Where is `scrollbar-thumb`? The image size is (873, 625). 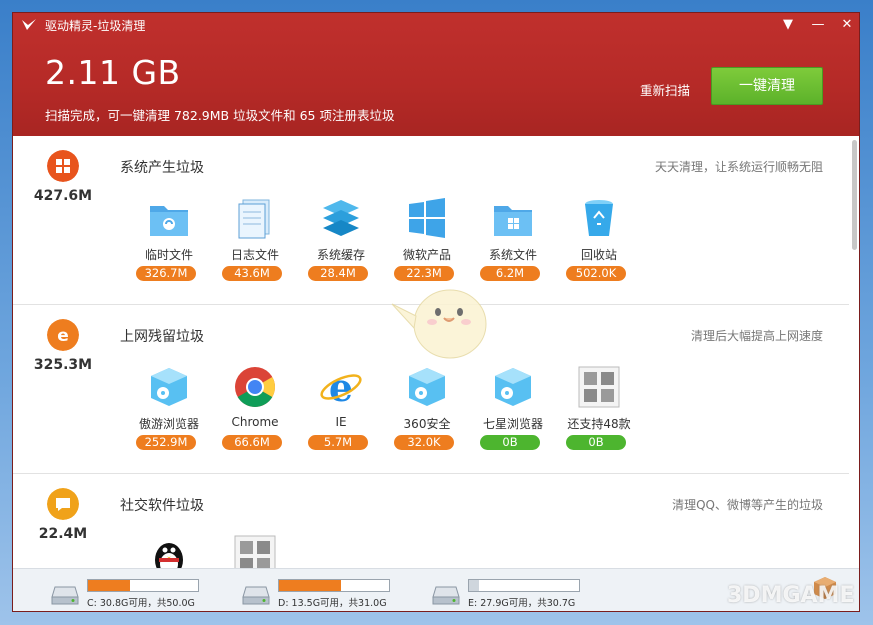 scrollbar-thumb is located at coordinates (854, 195).